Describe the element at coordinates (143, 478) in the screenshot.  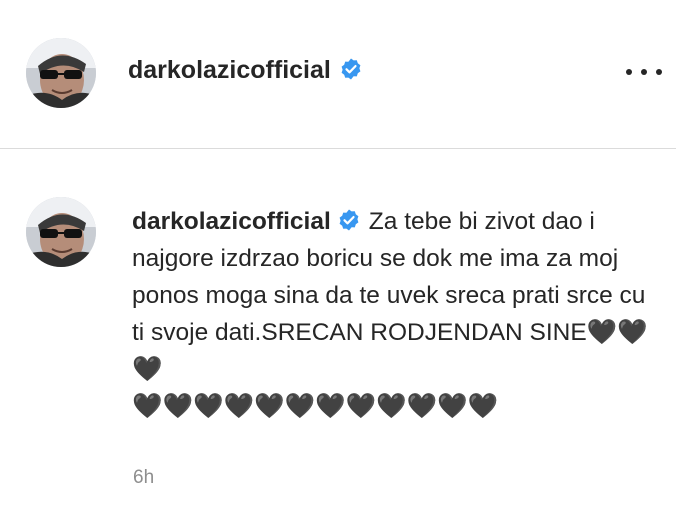
I see `comment-timestamp: 6h` at that location.